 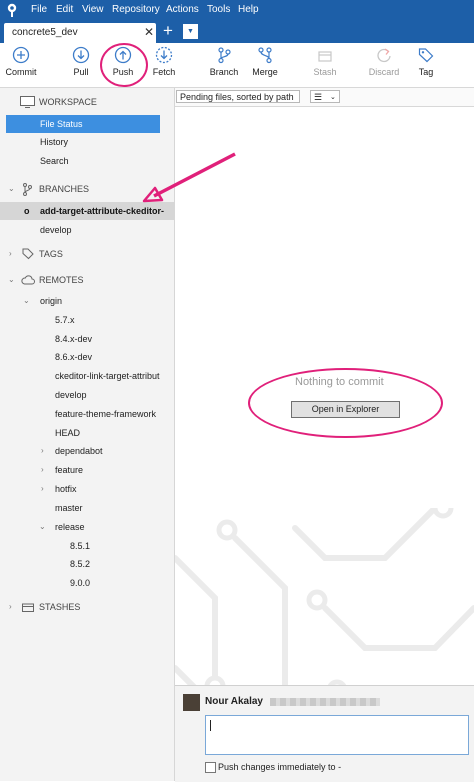 What do you see at coordinates (280, 767) in the screenshot?
I see `push-immediately-label: Push changes immediately to -` at bounding box center [280, 767].